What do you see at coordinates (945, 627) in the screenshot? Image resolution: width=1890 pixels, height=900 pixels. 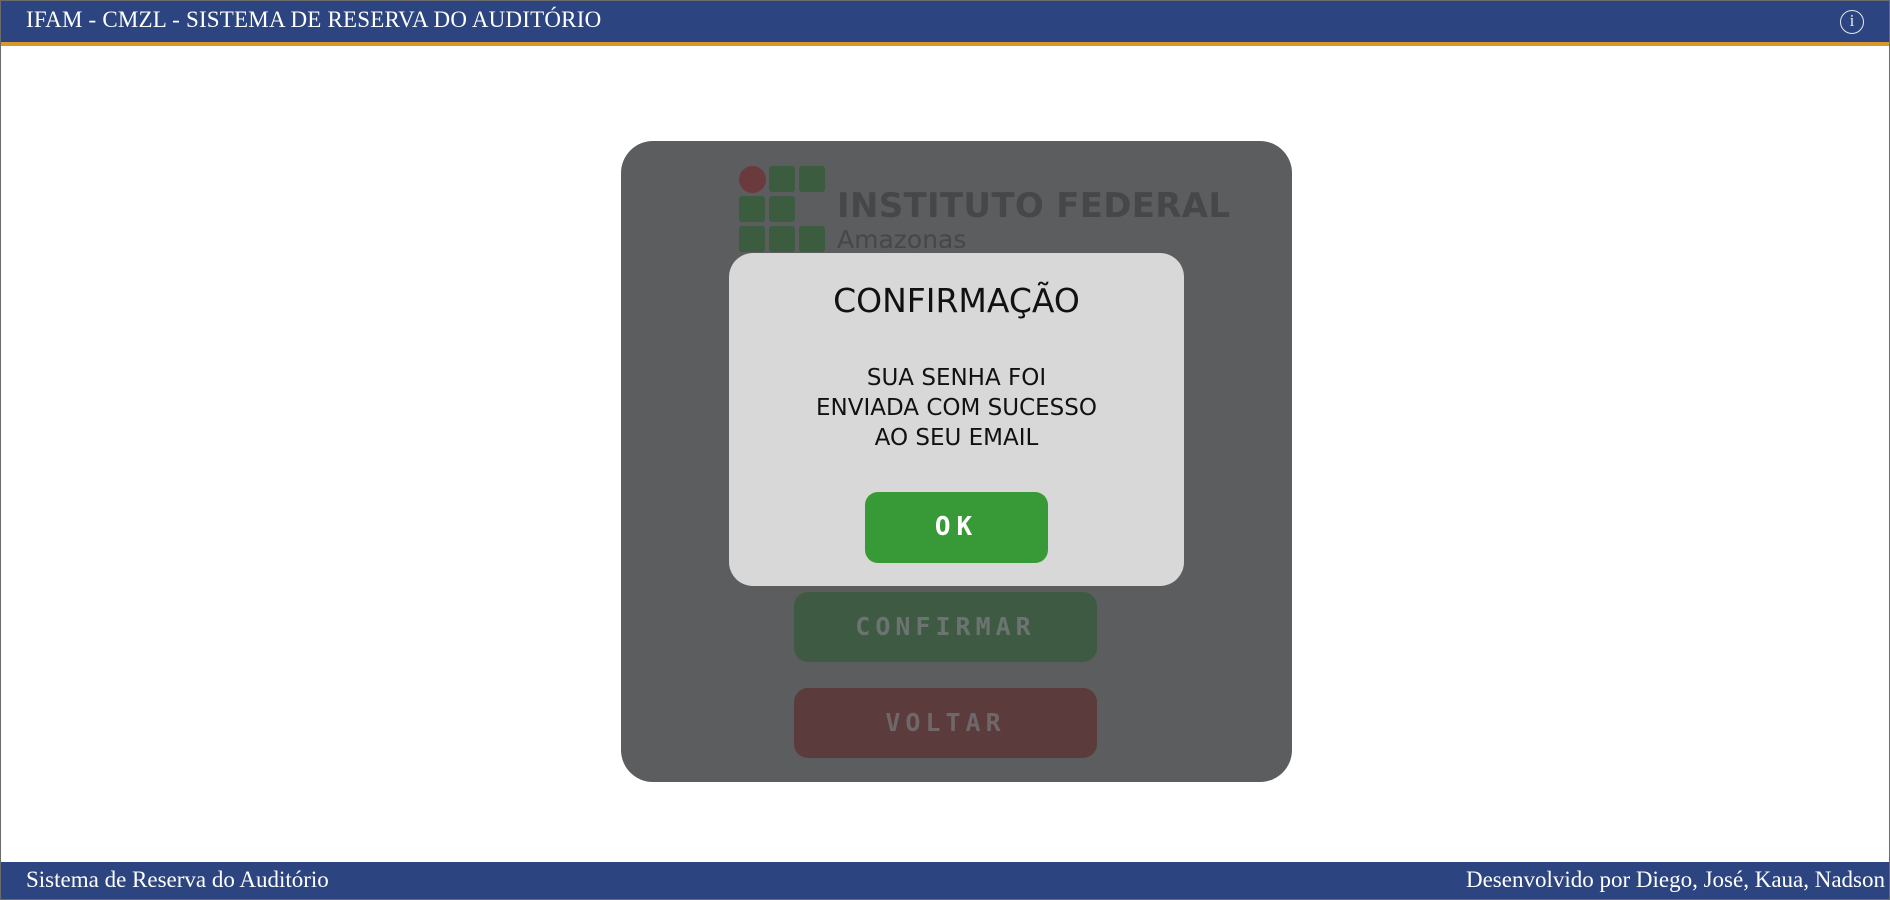 I see `confirm-button: CONFIRMAR` at bounding box center [945, 627].